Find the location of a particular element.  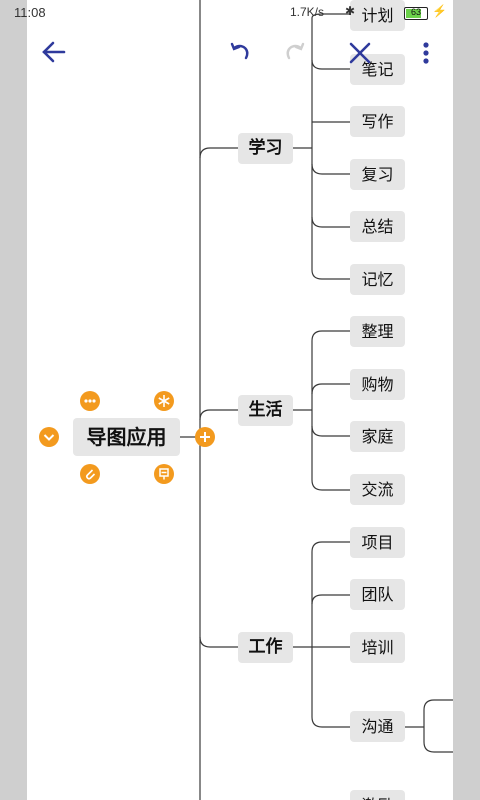

arrow-left-icon is located at coordinates (54, 52).